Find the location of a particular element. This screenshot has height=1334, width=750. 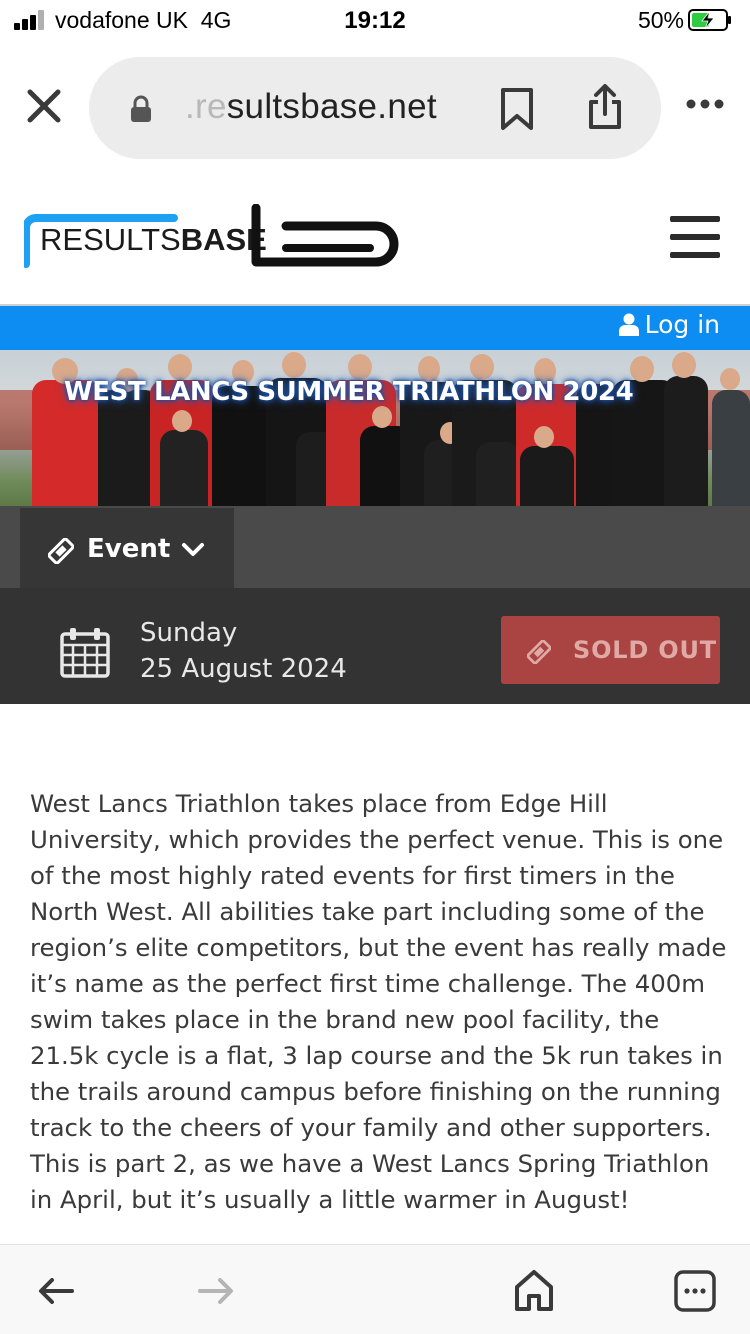

event-dropdown-tab: Event is located at coordinates (127, 548).